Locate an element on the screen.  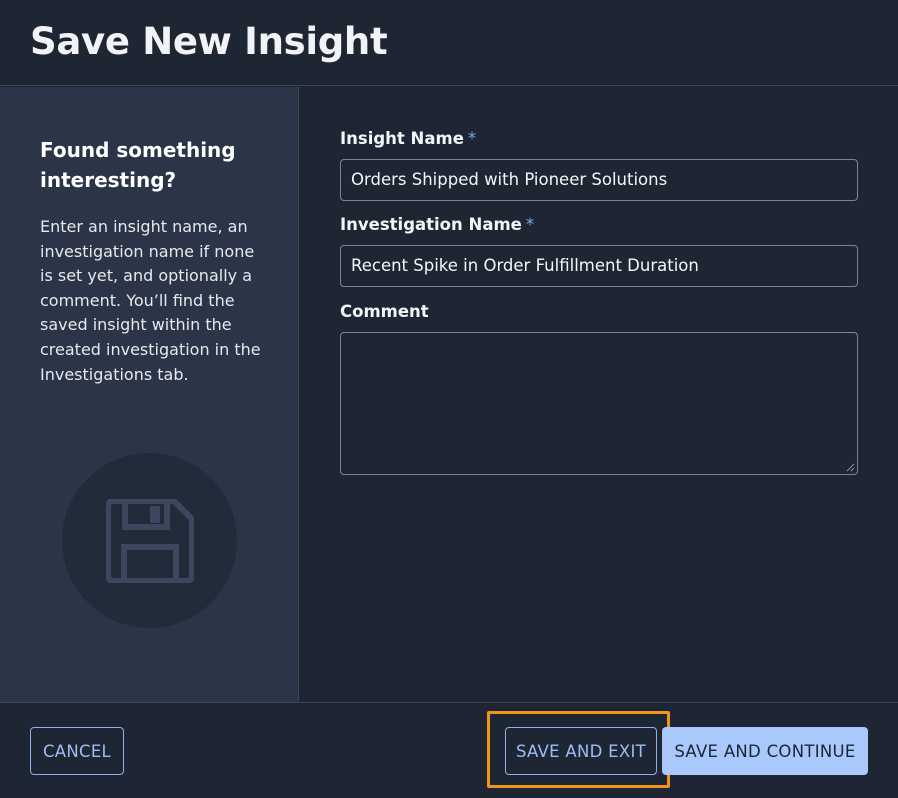
floppy-disk-icon is located at coordinates (150, 541).